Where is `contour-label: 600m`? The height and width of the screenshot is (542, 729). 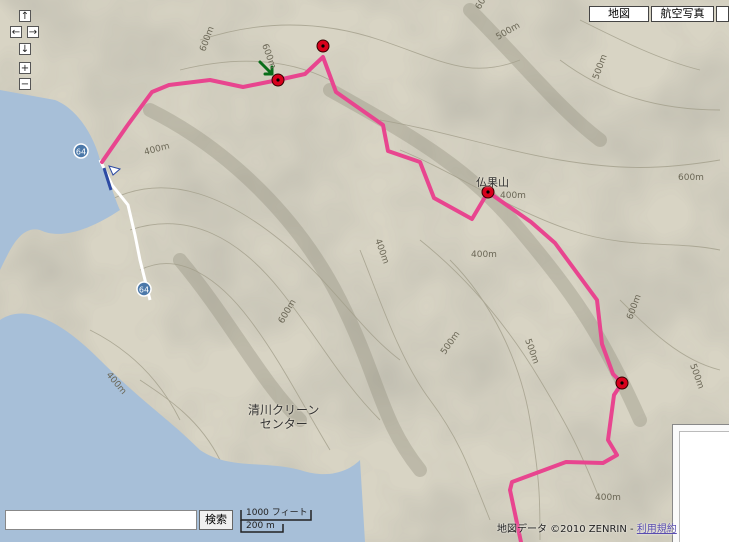 contour-label: 600m is located at coordinates (691, 178).